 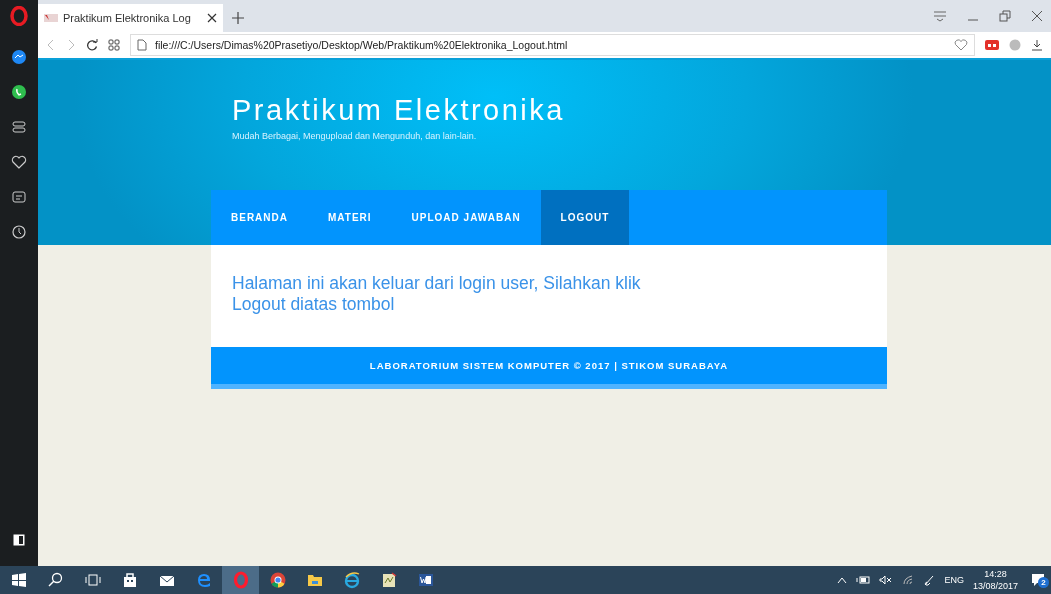 I want to click on url-text: file:///C:/Users/Dimas%20Prasetiyo/Desktop/Web/Praktikum%20Elektronika_Logout.html, so click(x=361, y=45).